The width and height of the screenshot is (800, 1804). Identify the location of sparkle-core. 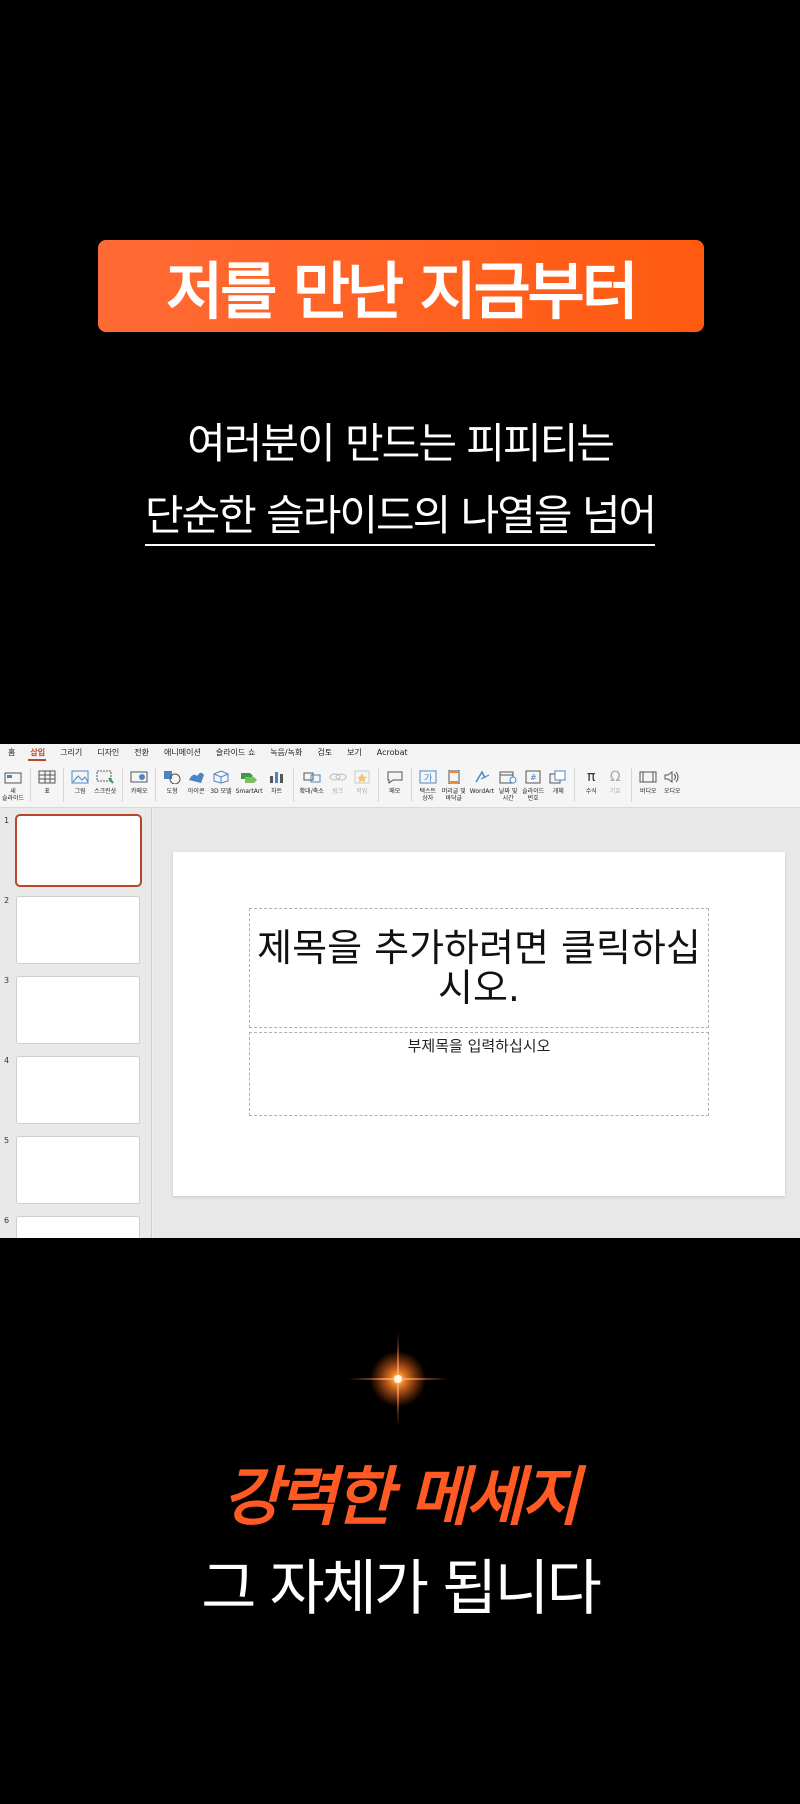
(398, 1379).